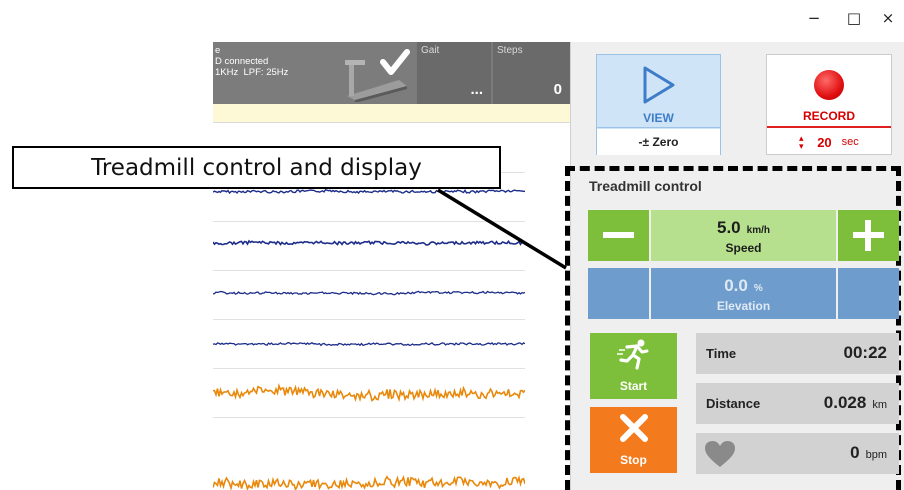 The image size is (904, 490). I want to click on steps-panel: Steps 0, so click(531, 73).